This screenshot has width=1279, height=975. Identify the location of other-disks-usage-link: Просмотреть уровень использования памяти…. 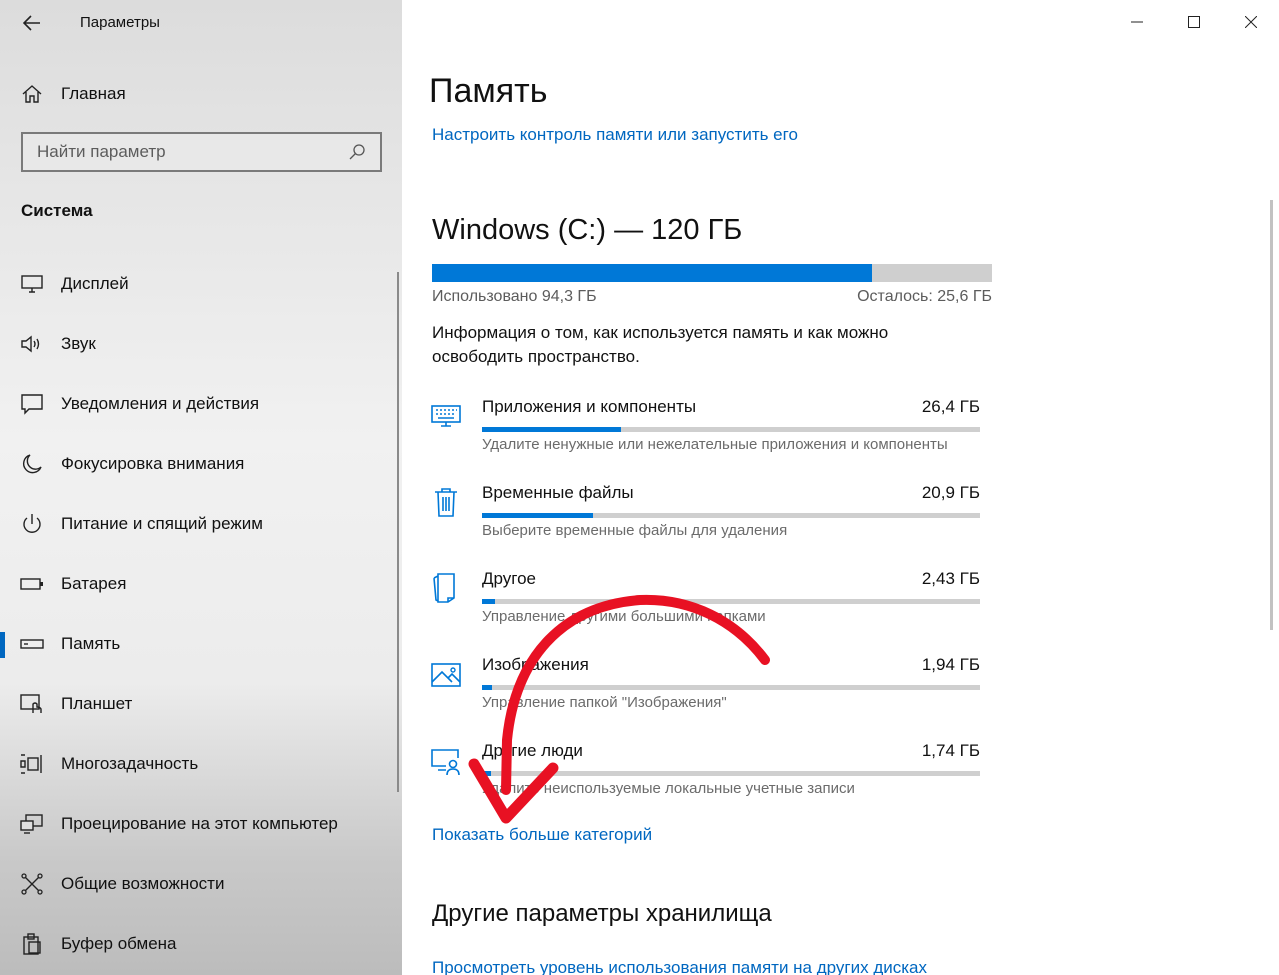
(679, 966).